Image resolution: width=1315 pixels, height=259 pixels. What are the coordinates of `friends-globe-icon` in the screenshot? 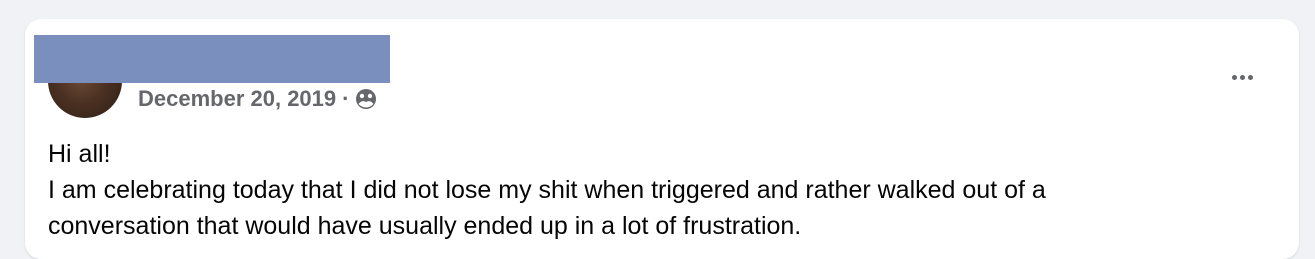 It's located at (366, 99).